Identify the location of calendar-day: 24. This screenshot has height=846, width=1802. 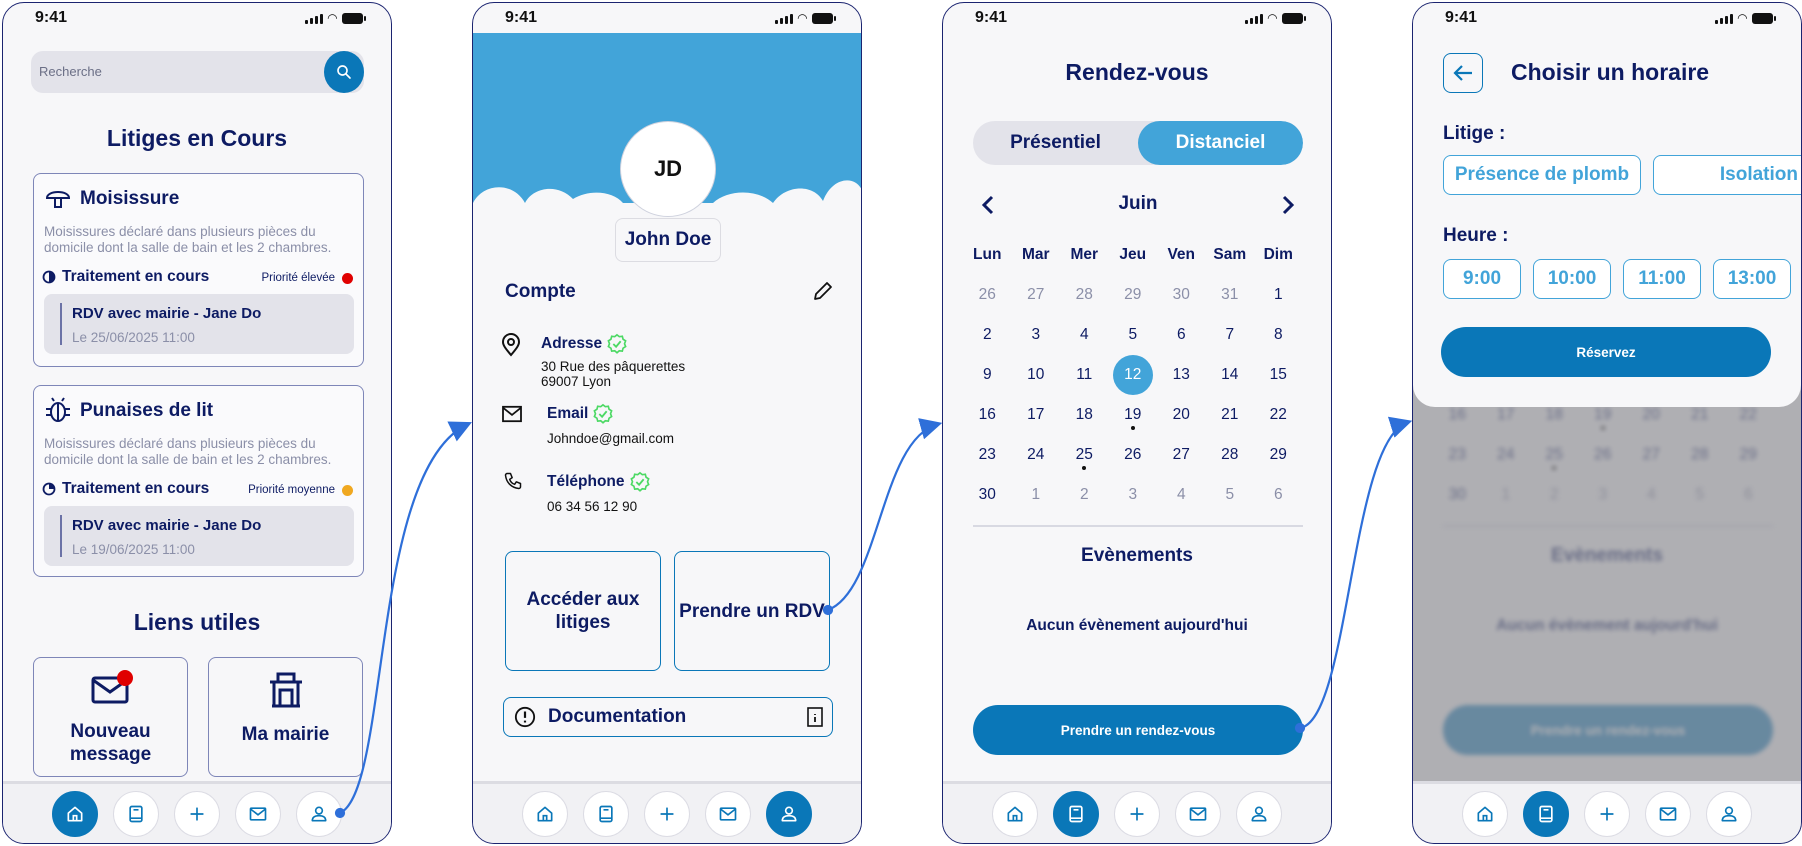
(1036, 455).